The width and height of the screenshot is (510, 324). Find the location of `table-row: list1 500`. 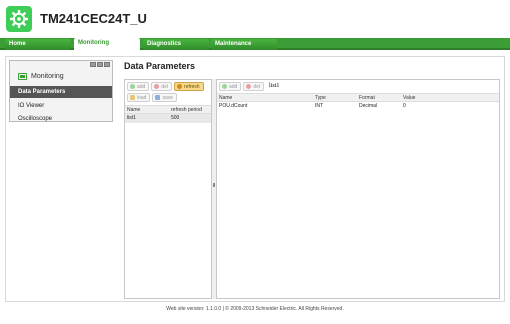

table-row: list1 500 is located at coordinates (168, 118).